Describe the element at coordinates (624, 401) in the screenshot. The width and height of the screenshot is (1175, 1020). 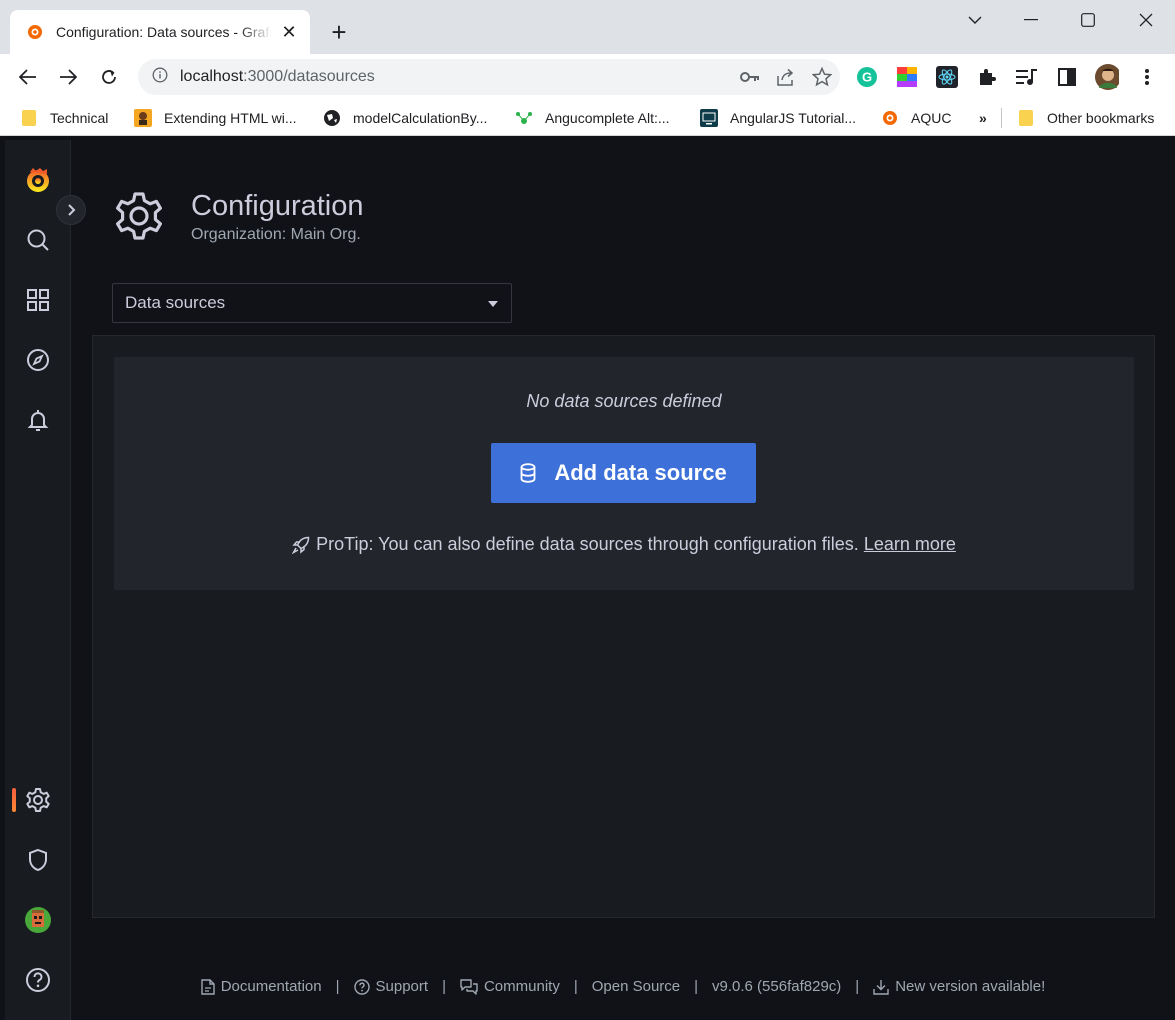
I see `empty-state-title: No data sources defined` at that location.